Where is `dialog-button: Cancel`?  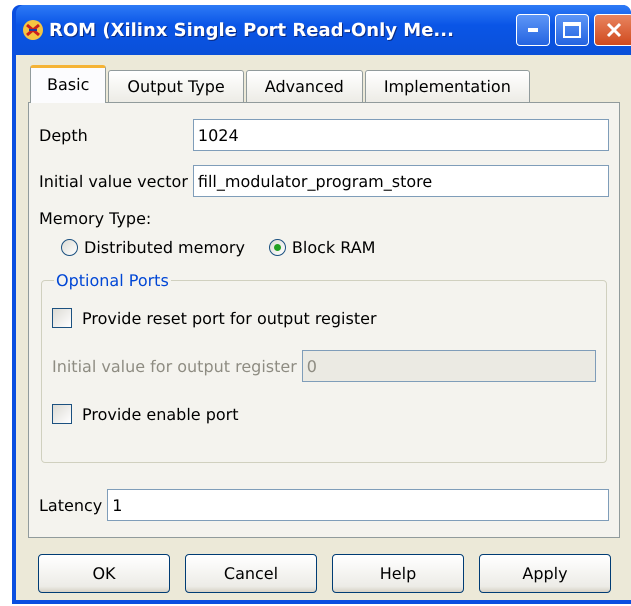
dialog-button: Cancel is located at coordinates (251, 573).